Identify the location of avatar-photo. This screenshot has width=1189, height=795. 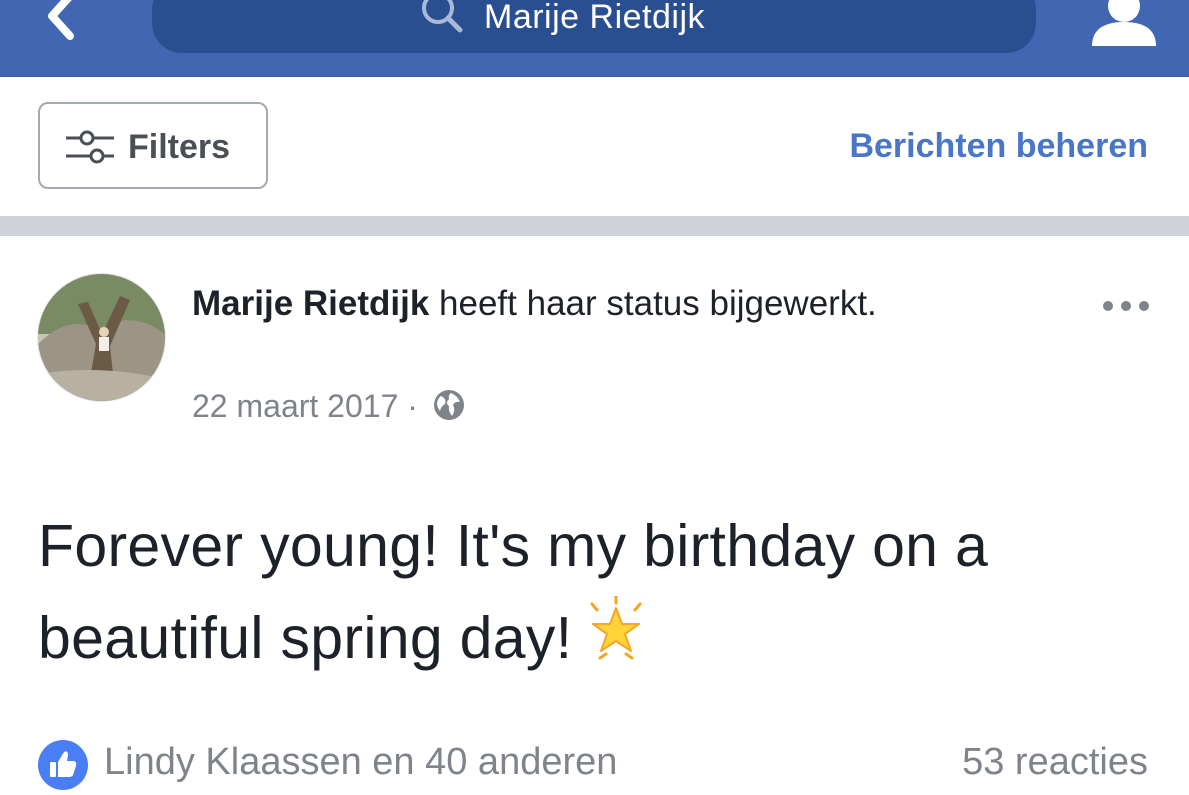
(101, 337).